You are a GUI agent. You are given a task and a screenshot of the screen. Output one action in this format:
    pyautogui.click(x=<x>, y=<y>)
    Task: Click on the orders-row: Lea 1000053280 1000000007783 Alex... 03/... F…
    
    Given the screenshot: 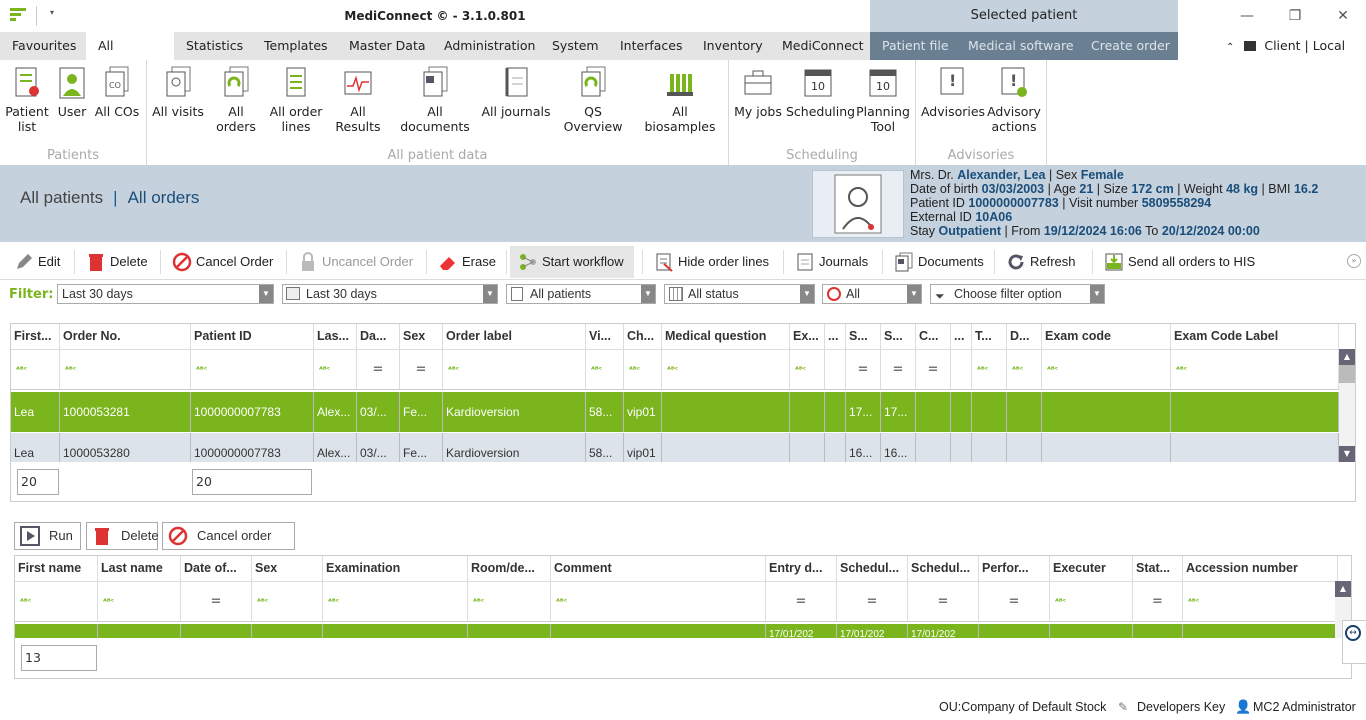 What is the action you would take?
    pyautogui.click(x=675, y=447)
    